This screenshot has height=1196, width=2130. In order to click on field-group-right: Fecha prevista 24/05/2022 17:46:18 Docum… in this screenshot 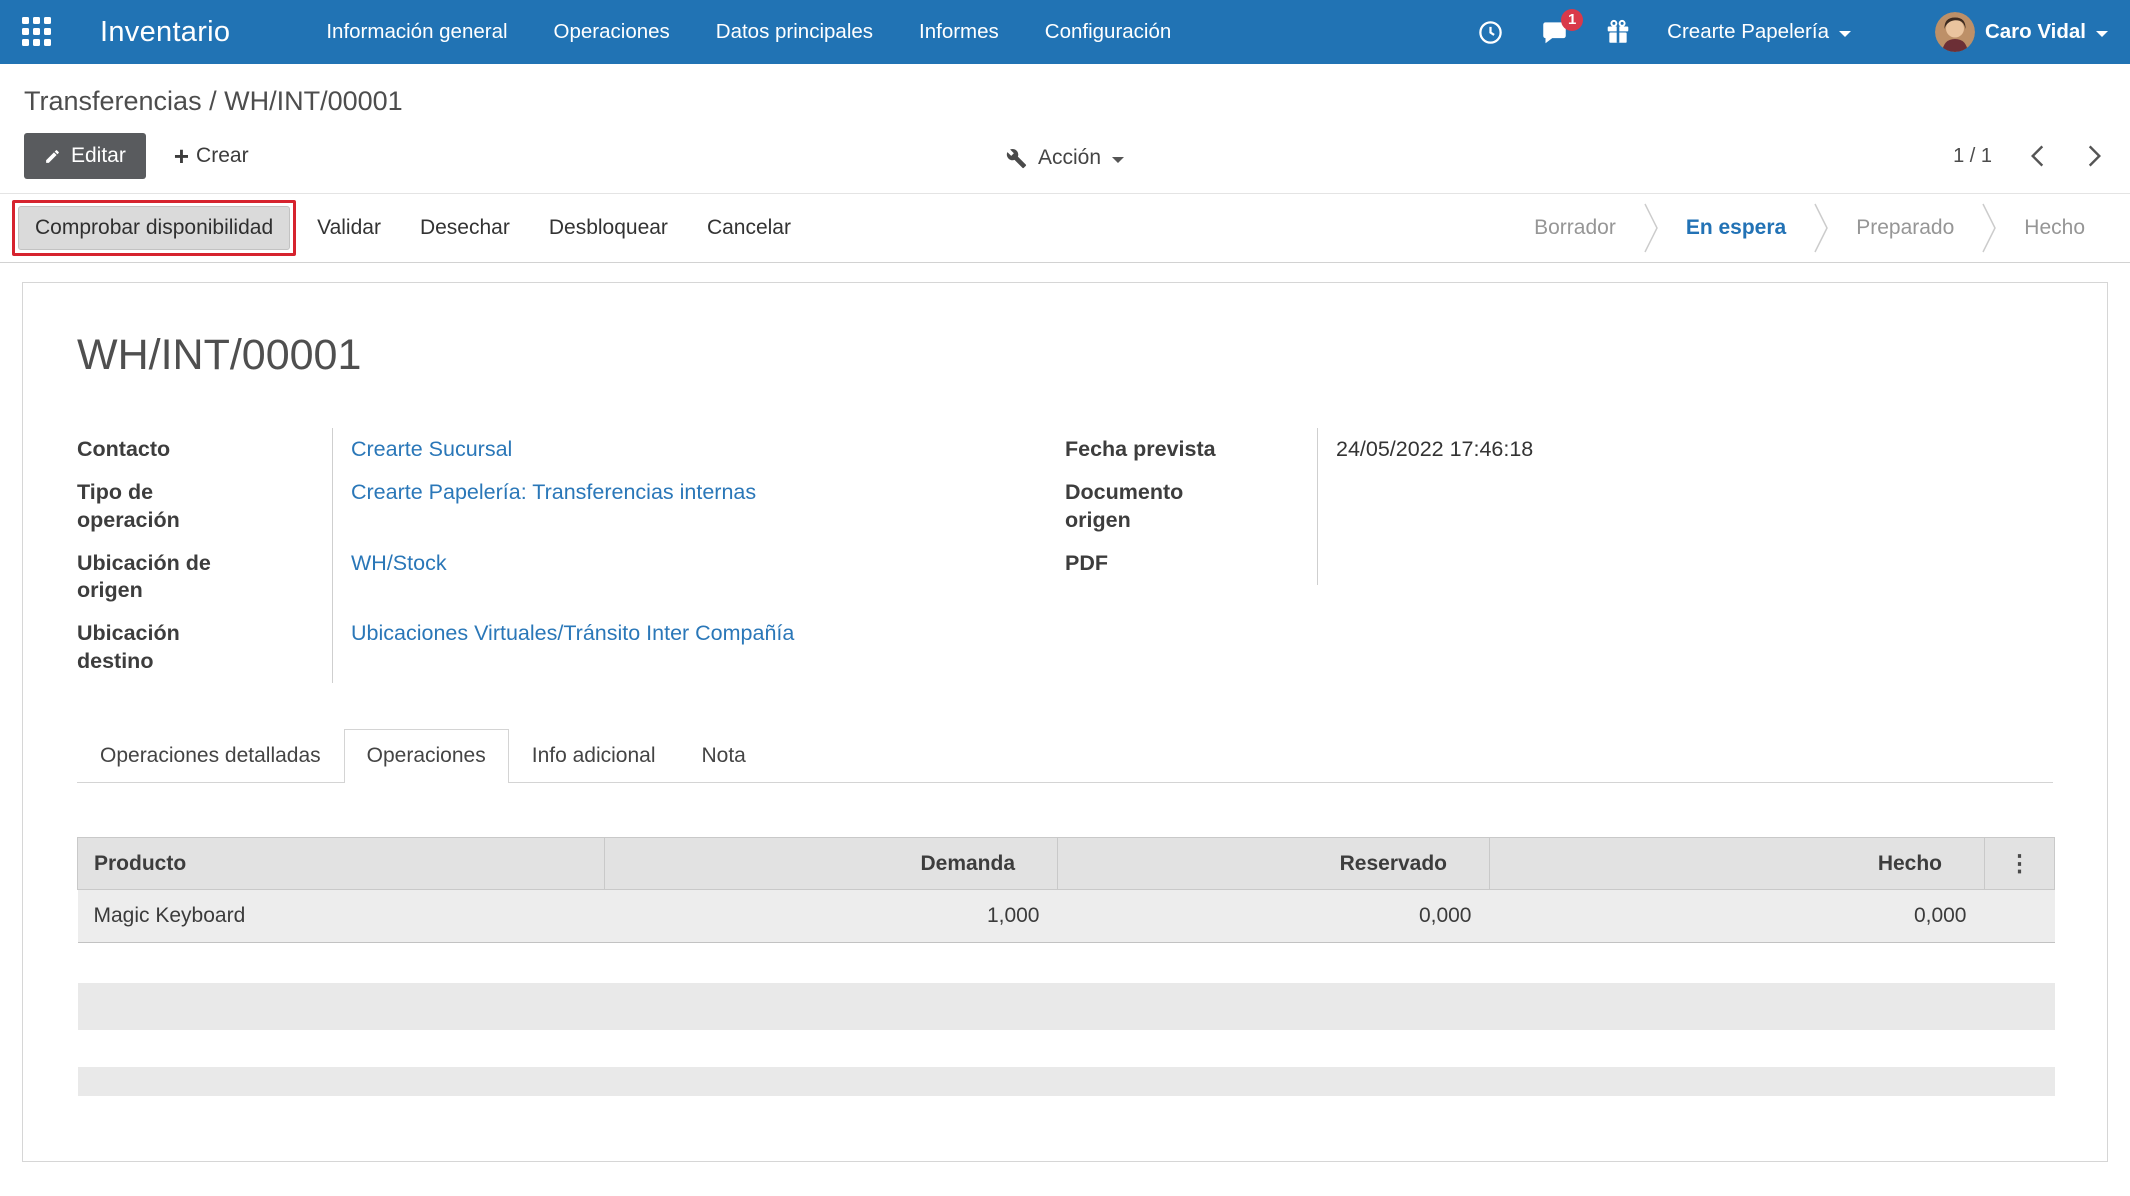, I will do `click(1559, 555)`.